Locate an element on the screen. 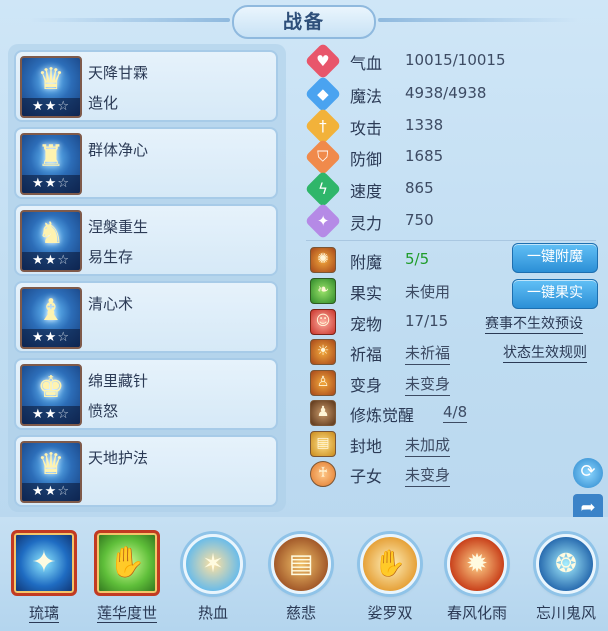 This screenshot has width=608, height=631. extra-cultivation: ♟ 修炼觉醒 4/8 is located at coordinates (448, 413).